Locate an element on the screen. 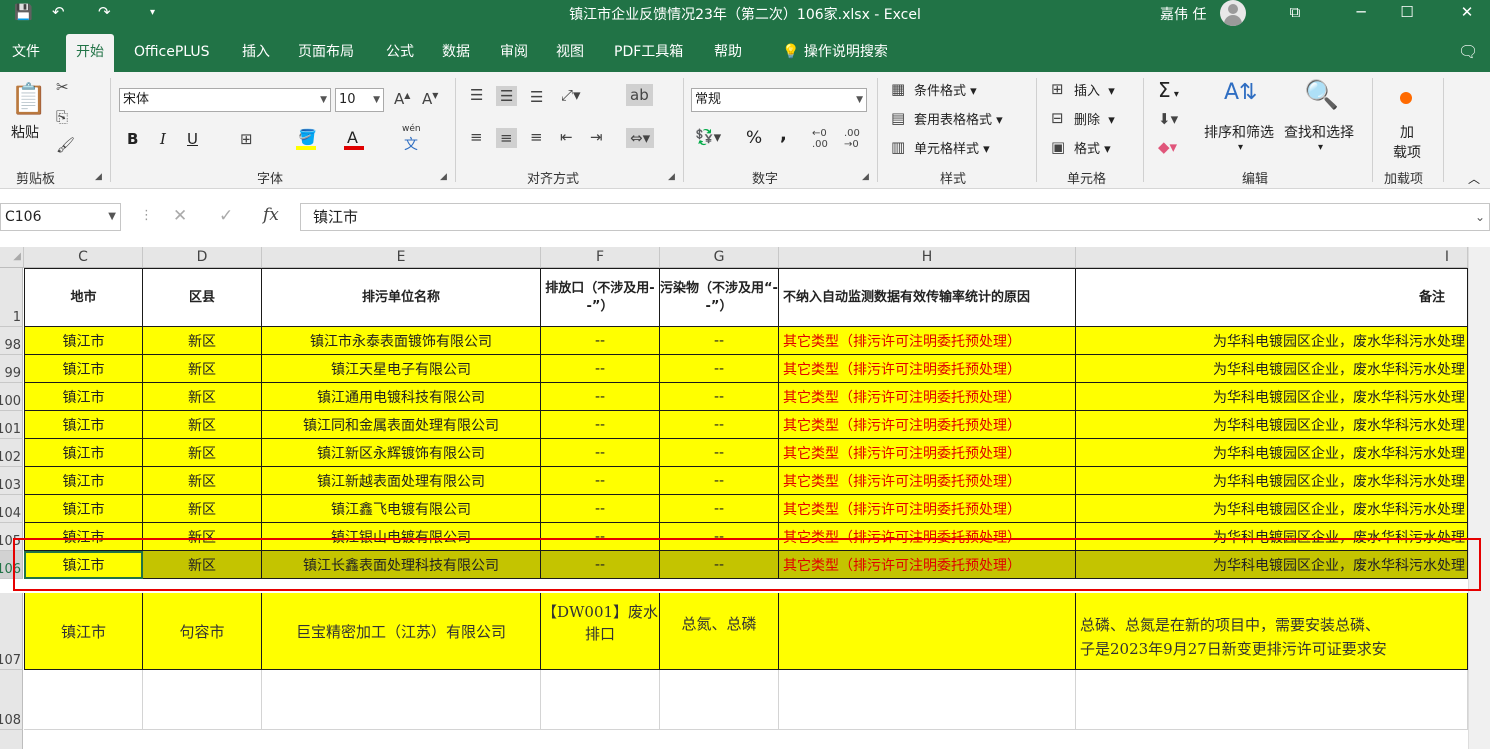 This screenshot has height=749, width=1490. increase-font-icon: A▲ is located at coordinates (402, 99).